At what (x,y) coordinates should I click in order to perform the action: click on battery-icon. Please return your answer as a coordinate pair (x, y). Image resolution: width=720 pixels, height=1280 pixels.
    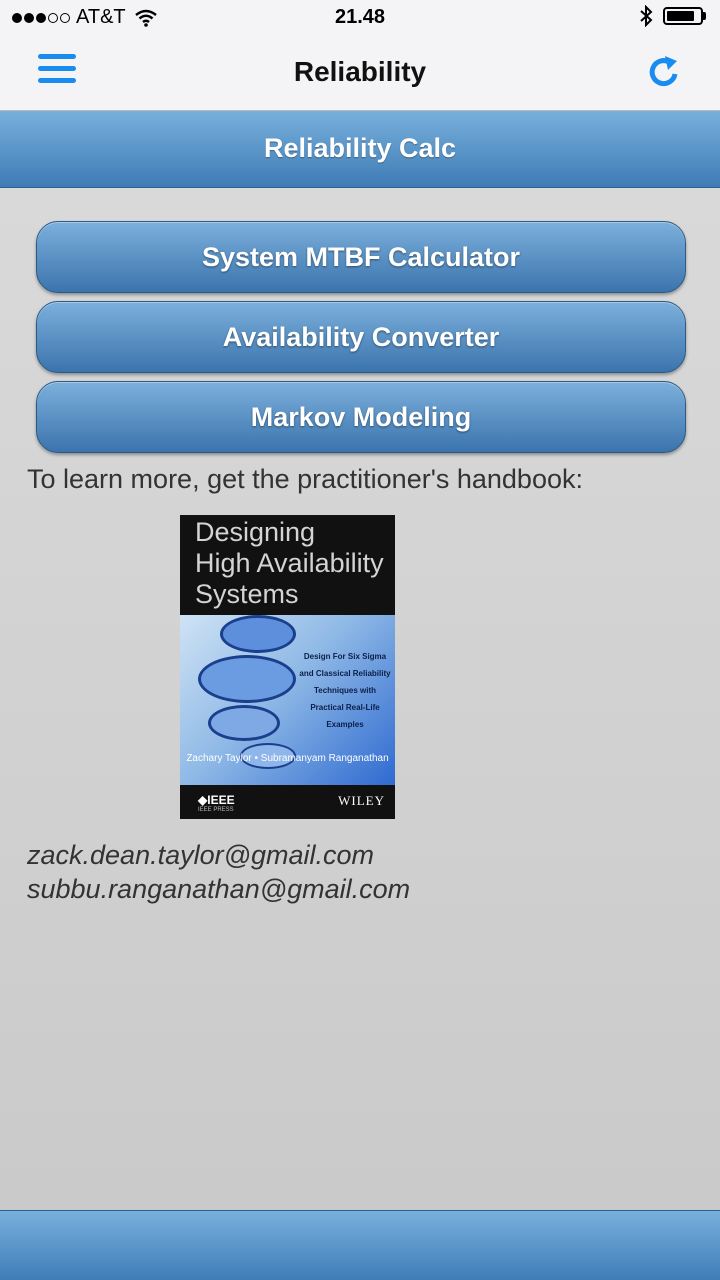
    Looking at the image, I should click on (683, 16).